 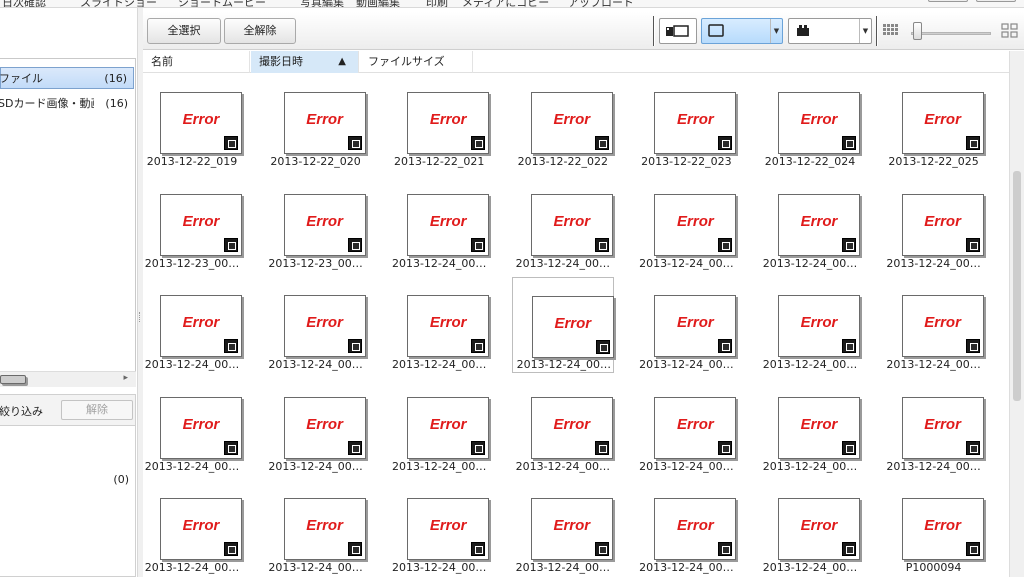 I want to click on column-name: 名前, so click(x=196, y=62).